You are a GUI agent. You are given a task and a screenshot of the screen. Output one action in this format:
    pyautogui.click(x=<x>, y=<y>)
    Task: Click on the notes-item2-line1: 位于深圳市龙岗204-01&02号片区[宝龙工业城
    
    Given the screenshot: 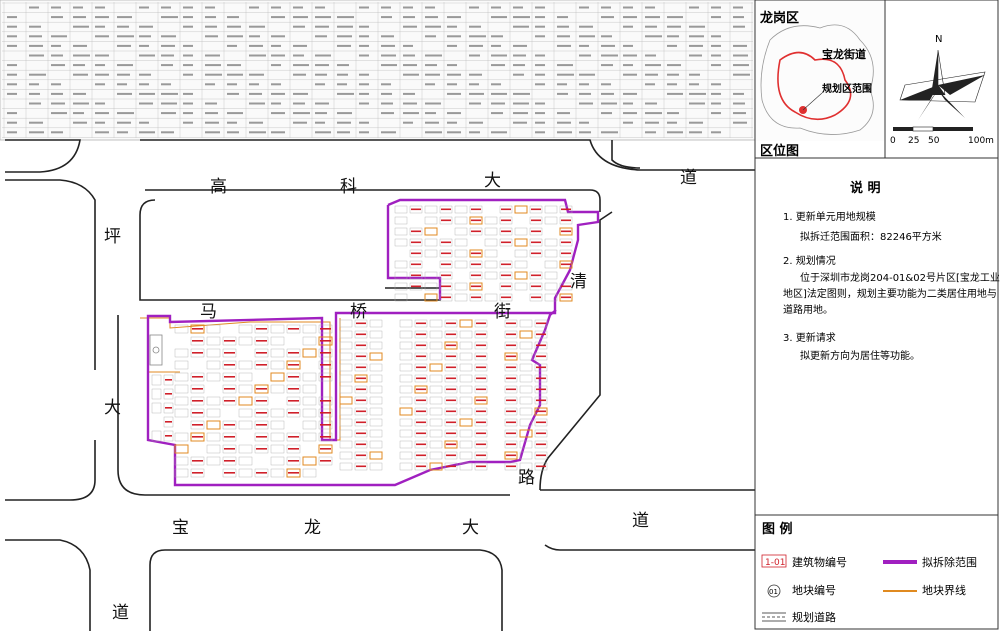 What is the action you would take?
    pyautogui.click(x=900, y=277)
    